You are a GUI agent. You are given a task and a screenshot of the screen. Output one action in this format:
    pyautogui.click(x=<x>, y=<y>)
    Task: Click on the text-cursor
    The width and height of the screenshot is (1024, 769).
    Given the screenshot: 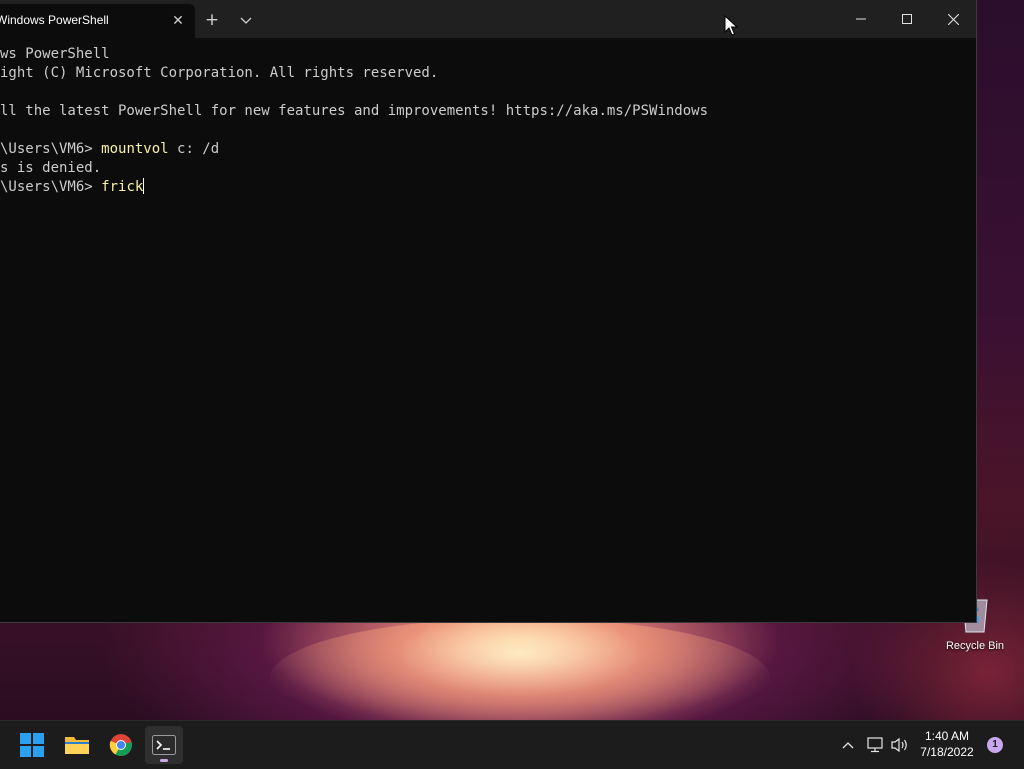 What is the action you would take?
    pyautogui.click(x=144, y=186)
    